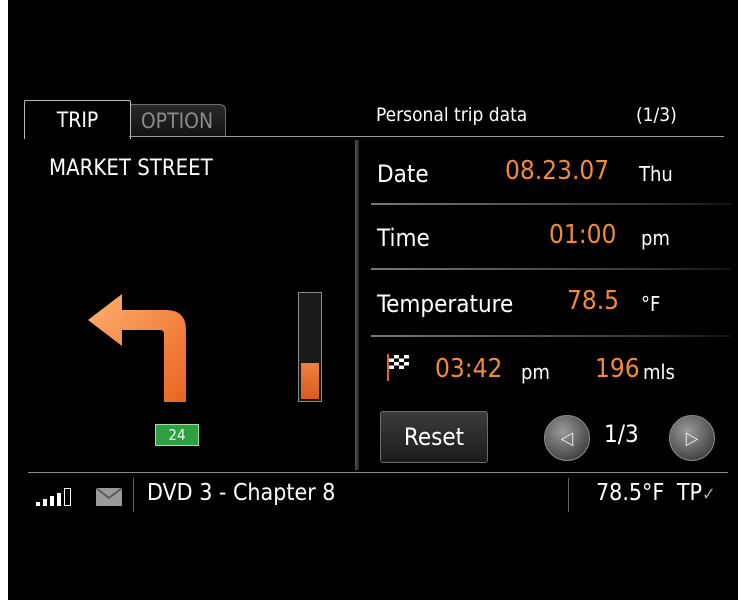  What do you see at coordinates (403, 174) in the screenshot?
I see `date-label: Date` at bounding box center [403, 174].